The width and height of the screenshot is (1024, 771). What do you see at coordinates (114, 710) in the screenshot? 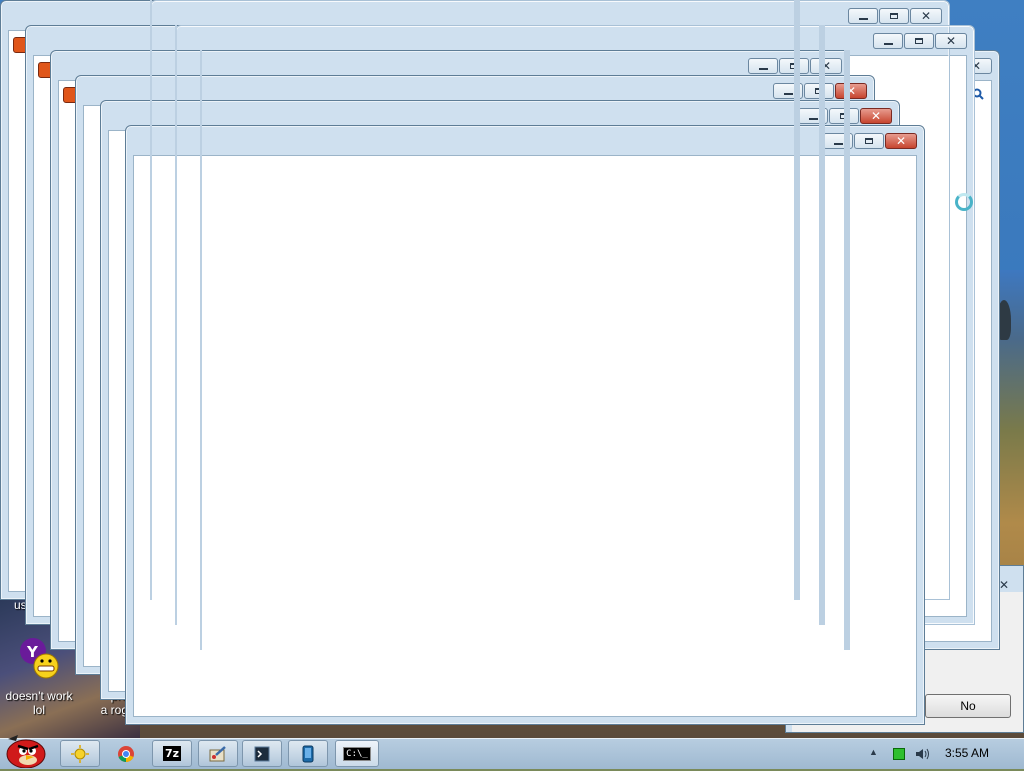
I see `desktop-icon-label-2-line2: a rog` at bounding box center [114, 710].